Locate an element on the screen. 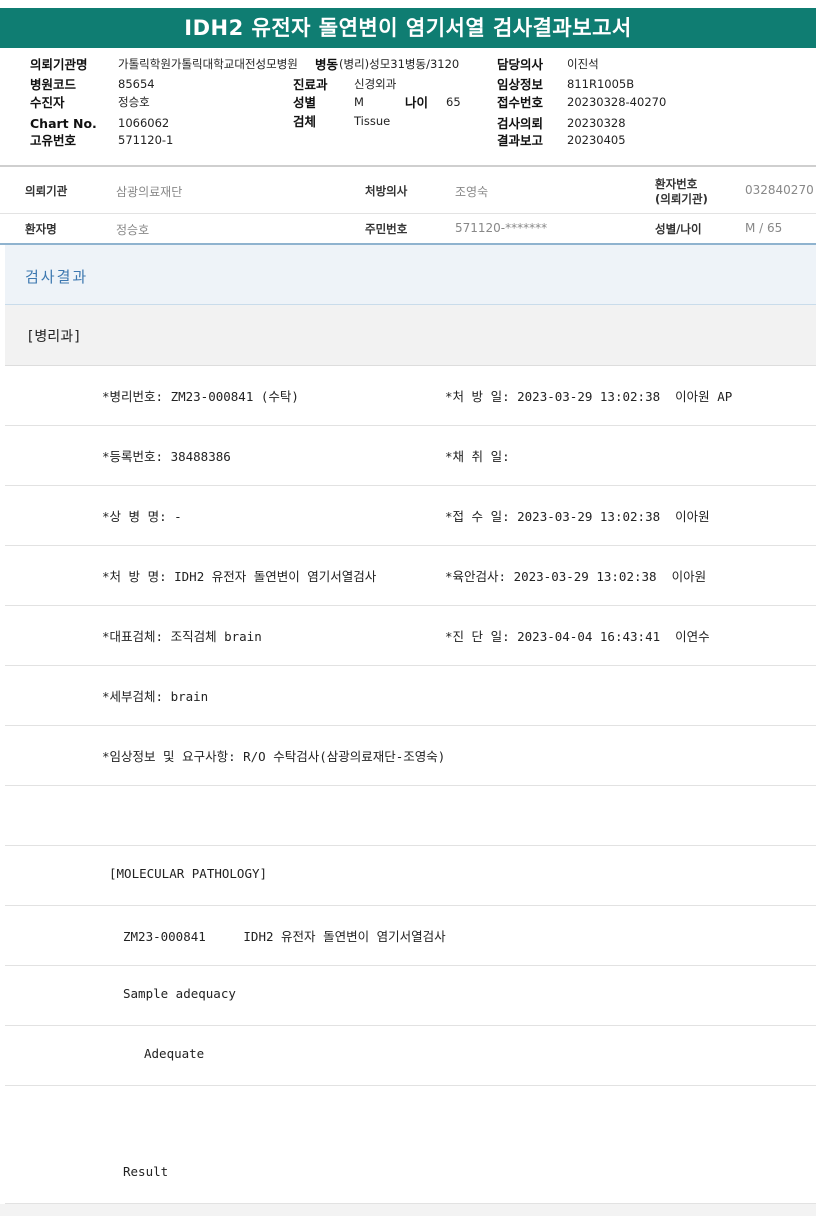  result-row: Adequate is located at coordinates (410, 1056).